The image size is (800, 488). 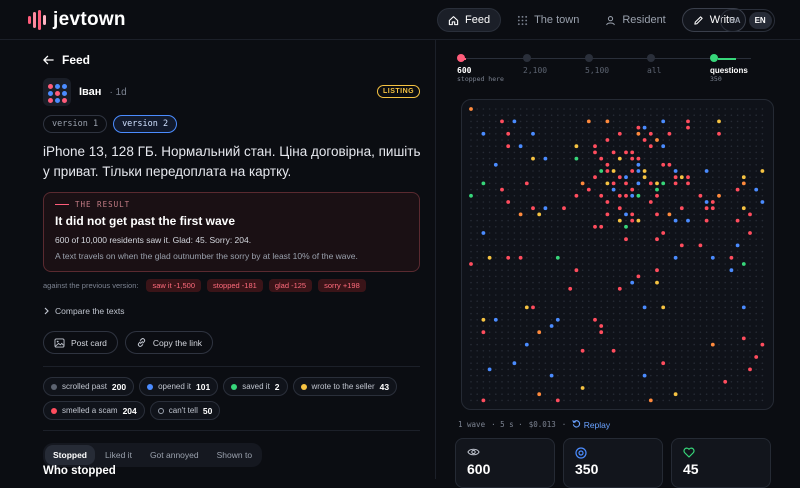 I want to click on wave-stage-questions: questions 350, so click(x=729, y=68).